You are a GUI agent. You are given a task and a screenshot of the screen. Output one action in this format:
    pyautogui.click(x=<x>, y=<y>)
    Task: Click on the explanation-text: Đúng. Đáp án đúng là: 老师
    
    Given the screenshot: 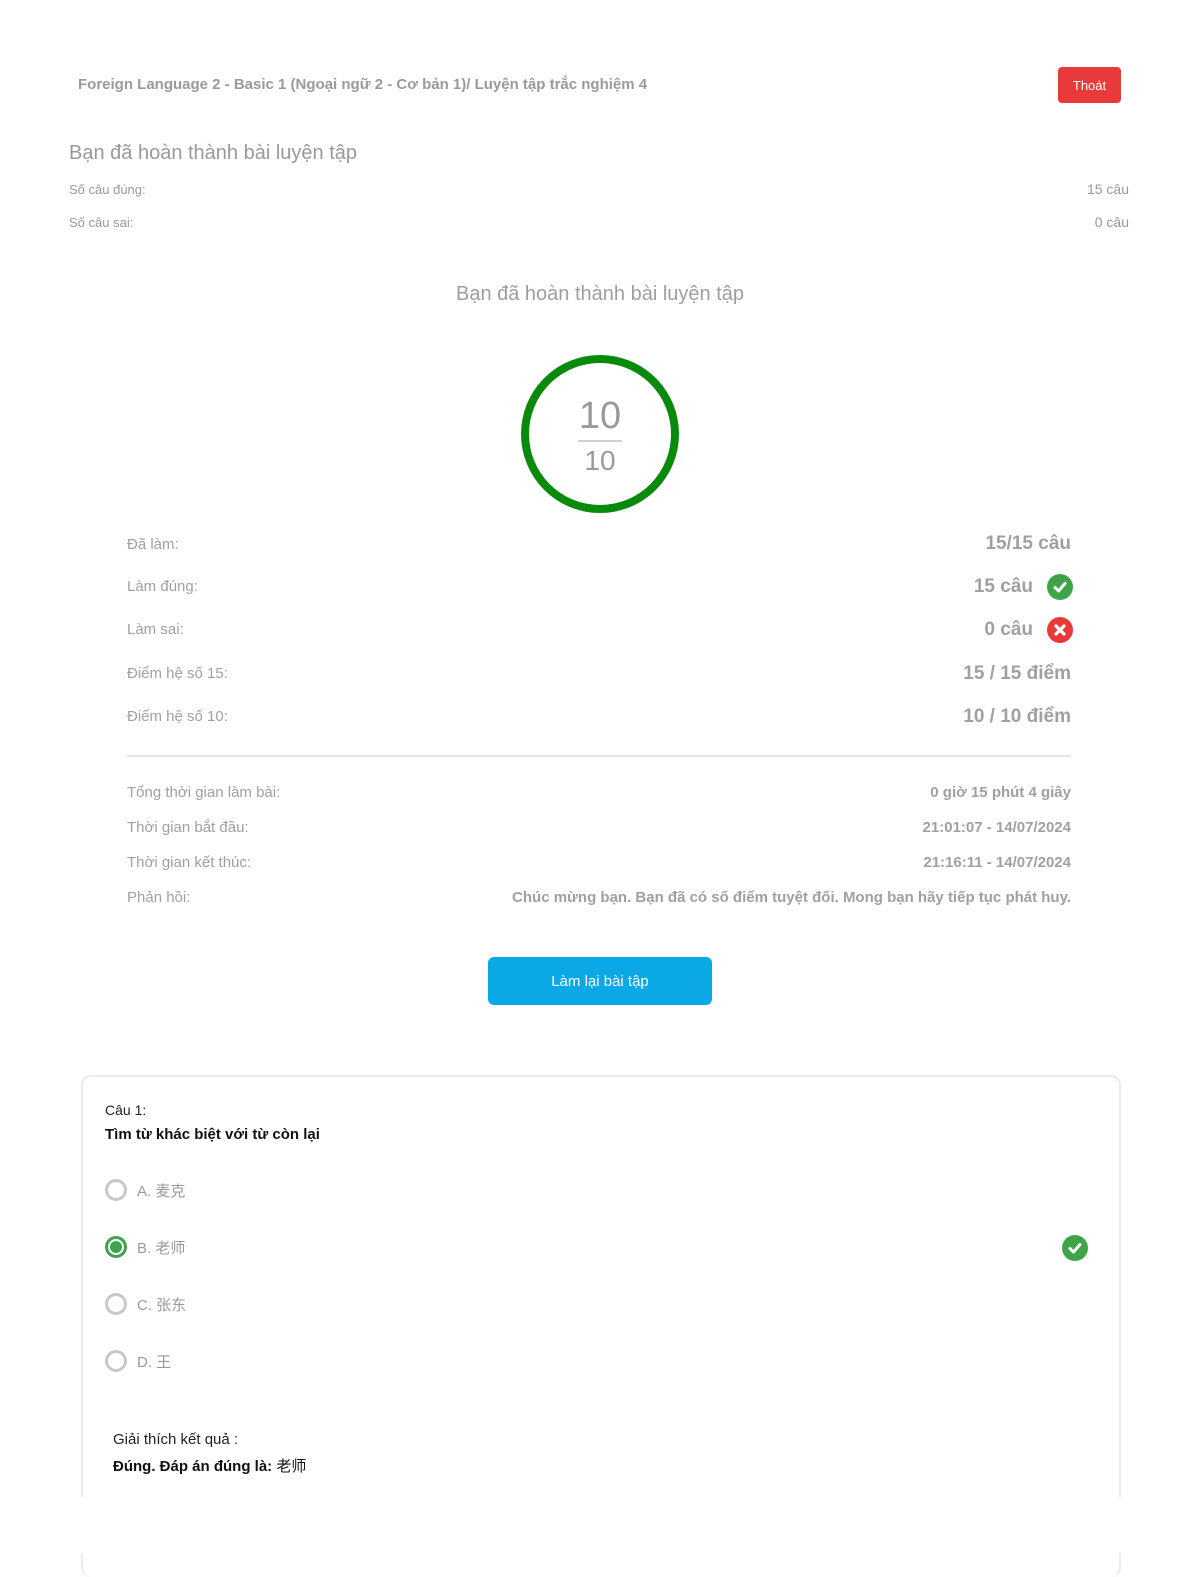 What is the action you would take?
    pyautogui.click(x=209, y=1465)
    